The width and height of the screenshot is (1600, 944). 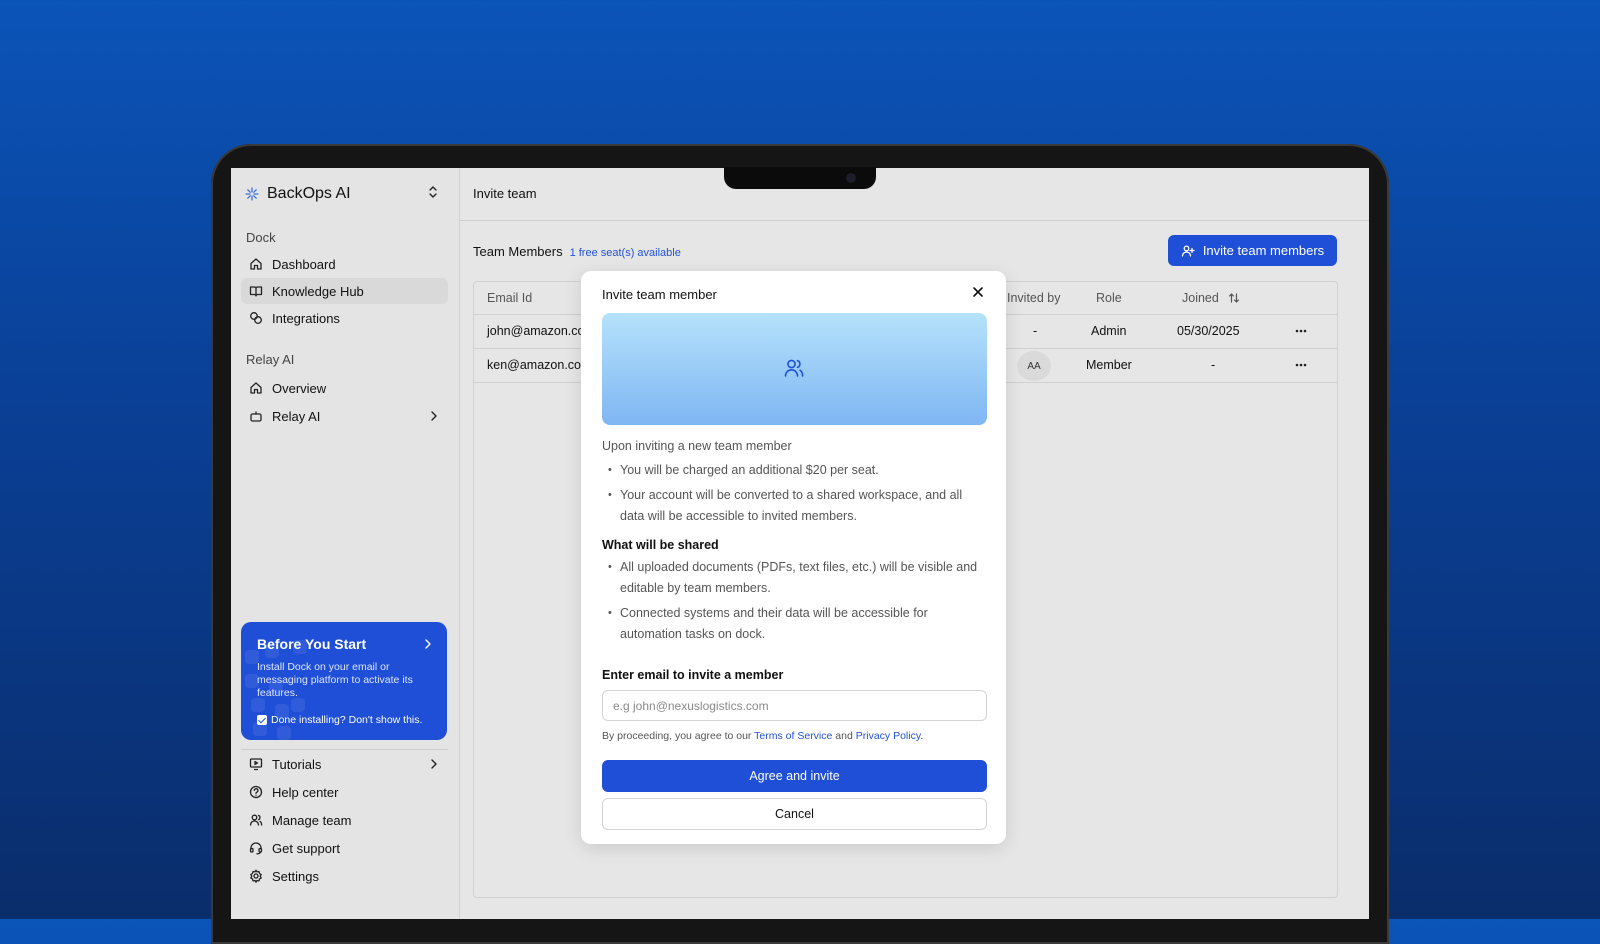 What do you see at coordinates (261, 237) in the screenshot?
I see `section-label-dock: Dock` at bounding box center [261, 237].